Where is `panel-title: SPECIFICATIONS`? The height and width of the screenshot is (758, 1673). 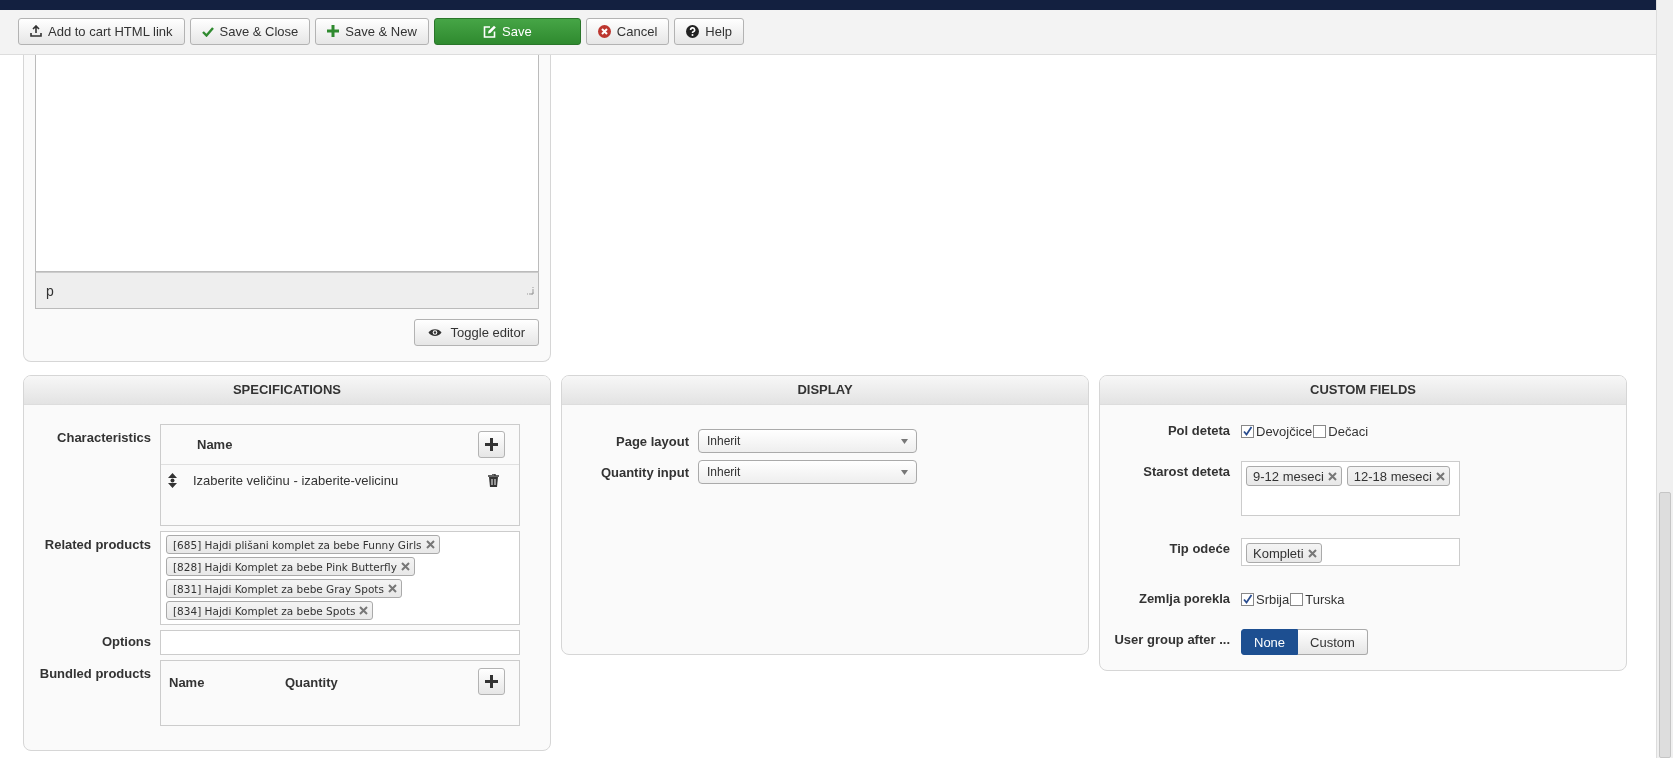
panel-title: SPECIFICATIONS is located at coordinates (287, 390).